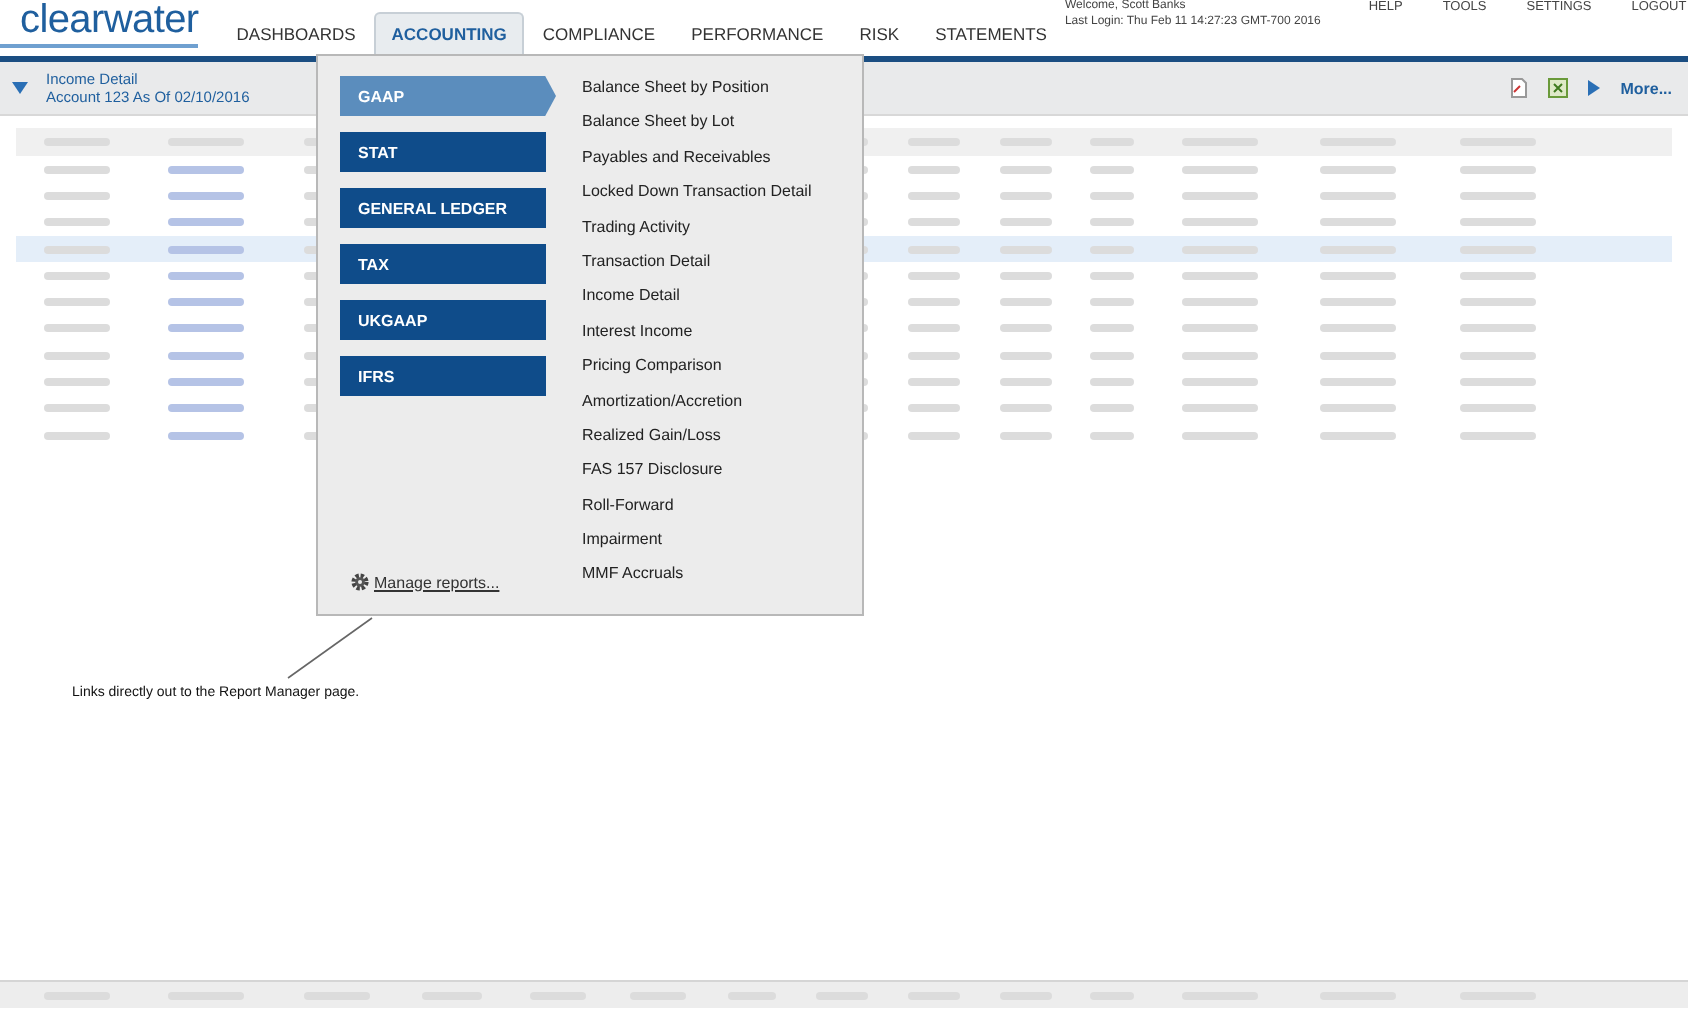 This screenshot has width=1688, height=1012. Describe the element at coordinates (697, 408) in the screenshot. I see `report-menu-item: Amortization/Accretion` at that location.